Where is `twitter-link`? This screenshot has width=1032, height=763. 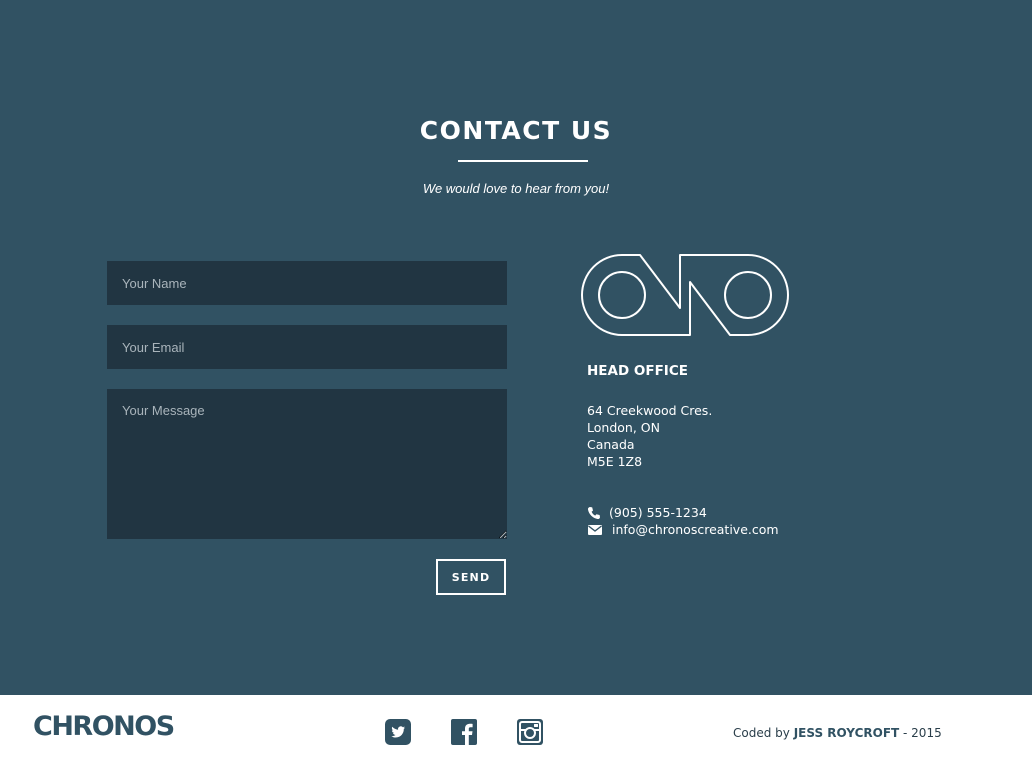 twitter-link is located at coordinates (398, 732).